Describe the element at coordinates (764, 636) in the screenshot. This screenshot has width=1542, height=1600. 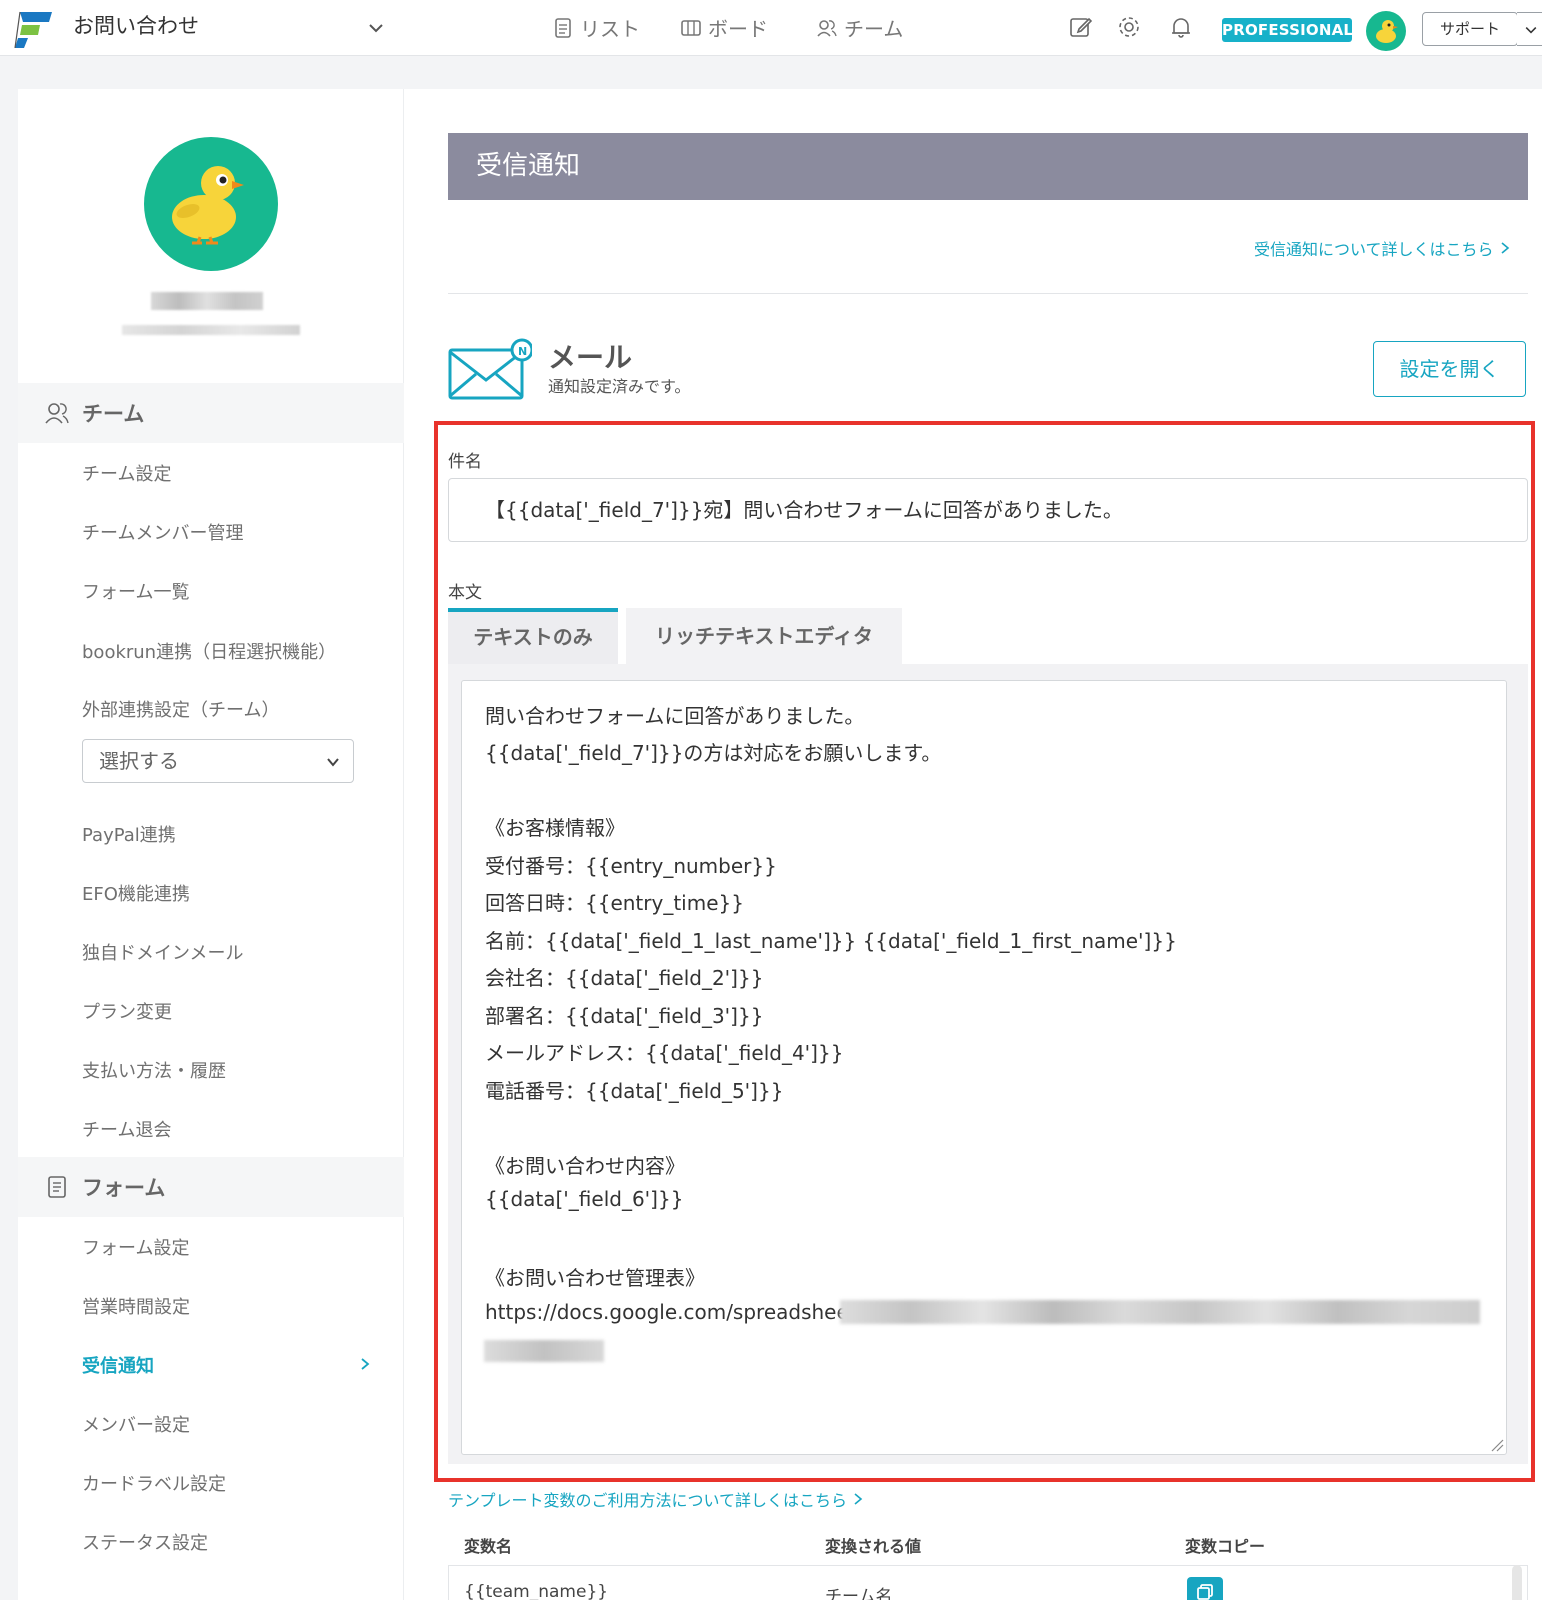
I see `tab-rich-text-editor: リッチテキストエディタ` at that location.